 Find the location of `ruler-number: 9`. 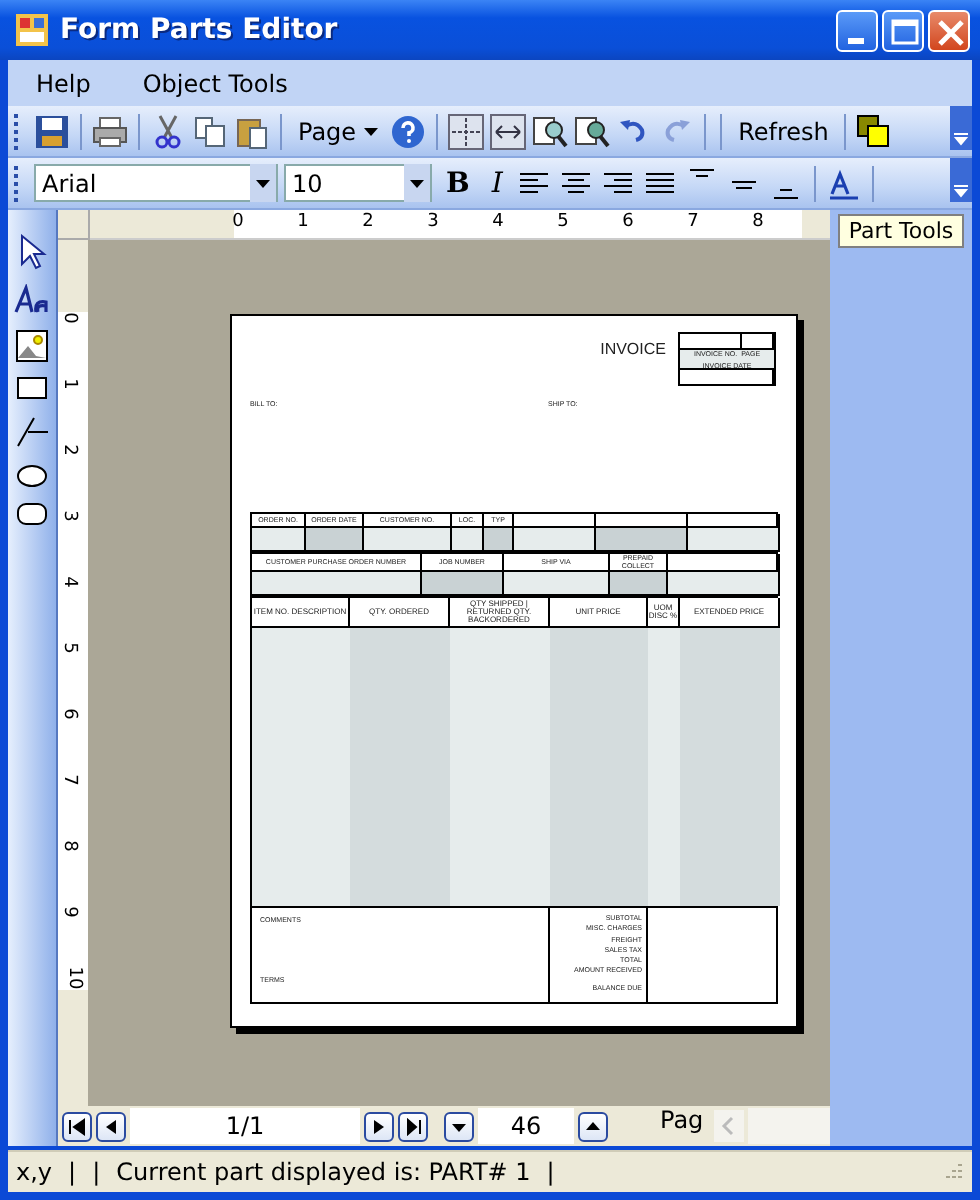

ruler-number: 9 is located at coordinates (67, 912).